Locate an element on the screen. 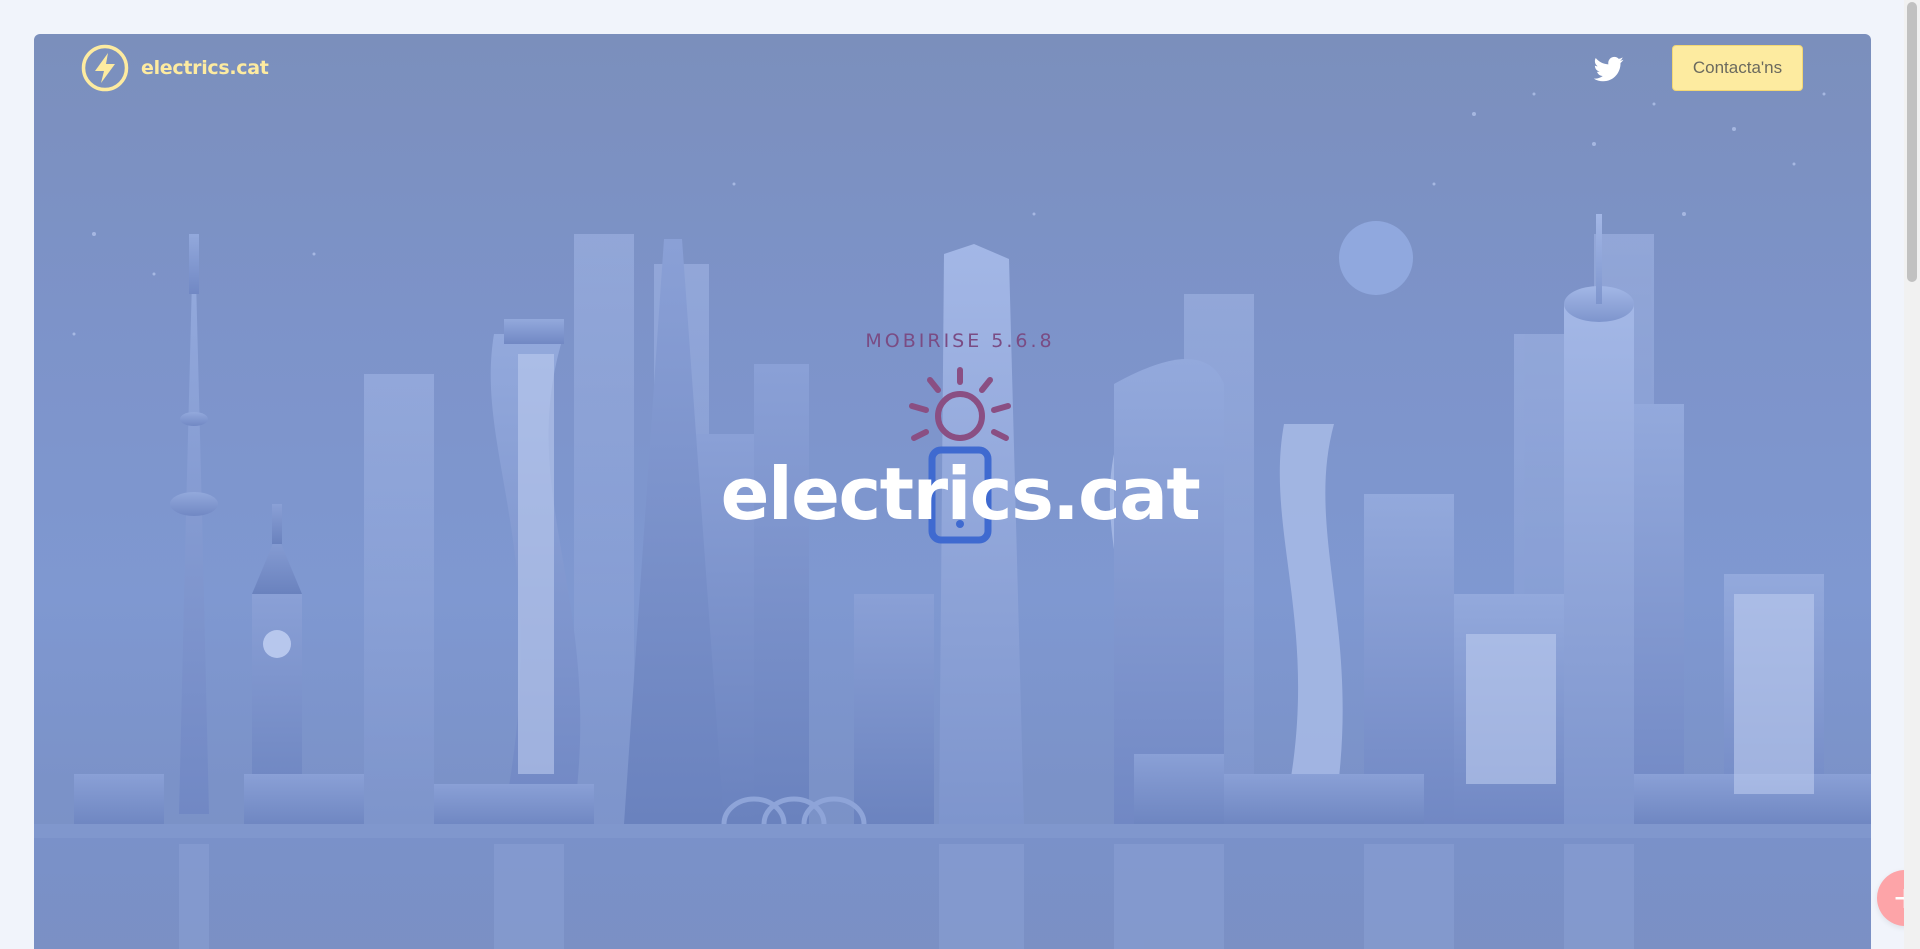  brand-link: electrics.cat is located at coordinates (175, 68).